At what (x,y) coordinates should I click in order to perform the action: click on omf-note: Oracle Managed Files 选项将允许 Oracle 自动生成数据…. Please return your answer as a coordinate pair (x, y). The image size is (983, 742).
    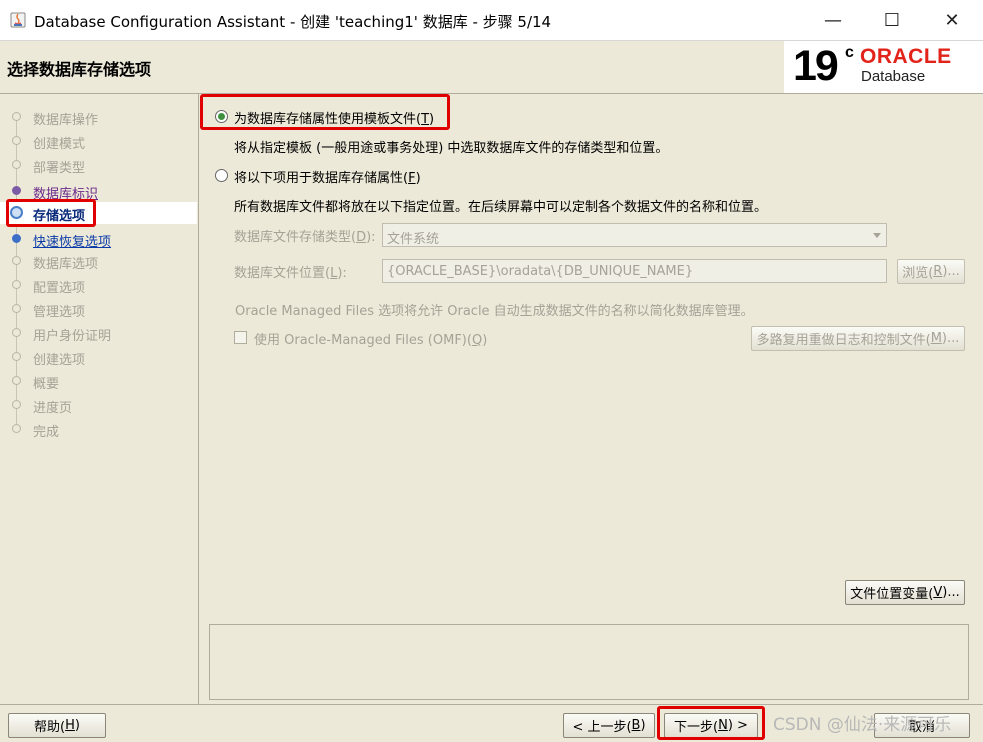
    Looking at the image, I should click on (494, 311).